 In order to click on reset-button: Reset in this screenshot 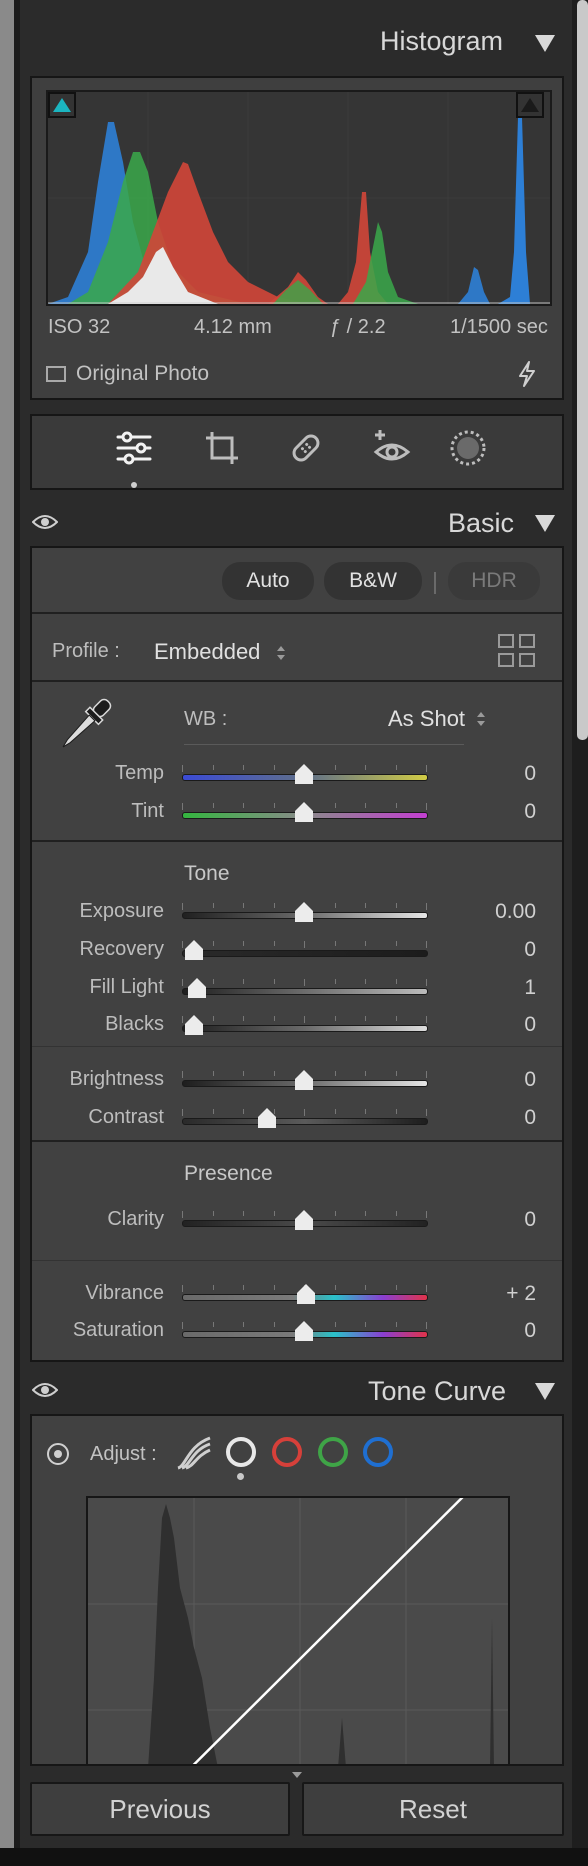, I will do `click(433, 1809)`.